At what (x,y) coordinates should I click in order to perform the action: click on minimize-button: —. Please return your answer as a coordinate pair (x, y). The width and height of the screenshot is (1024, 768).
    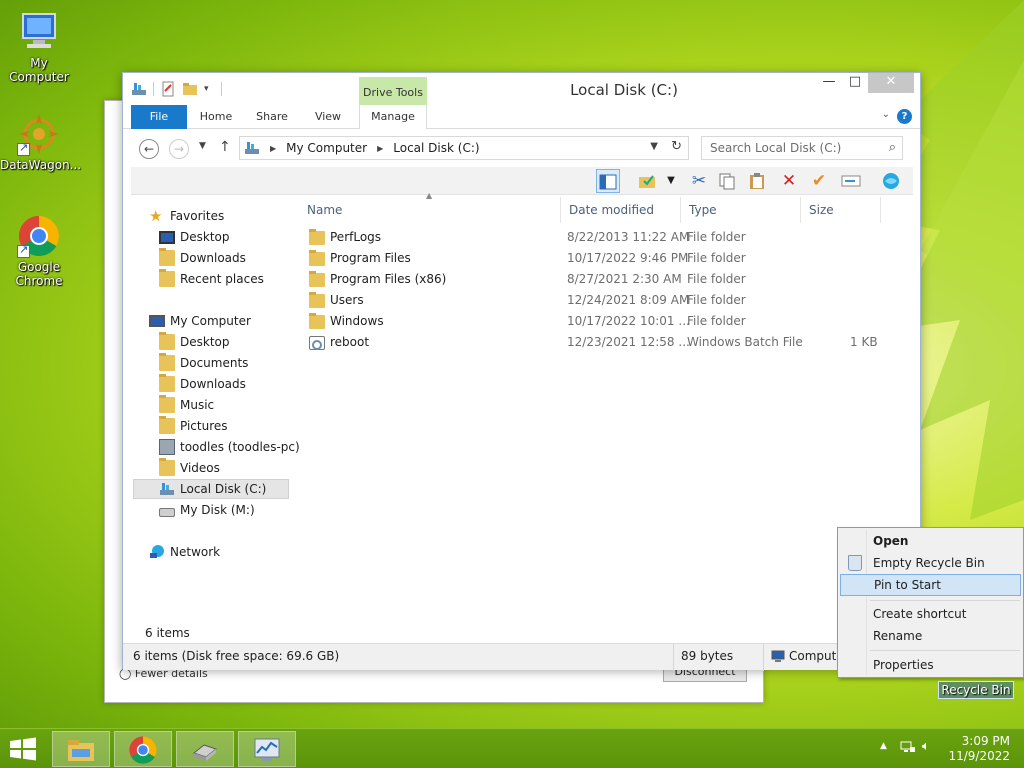
    Looking at the image, I should click on (829, 83).